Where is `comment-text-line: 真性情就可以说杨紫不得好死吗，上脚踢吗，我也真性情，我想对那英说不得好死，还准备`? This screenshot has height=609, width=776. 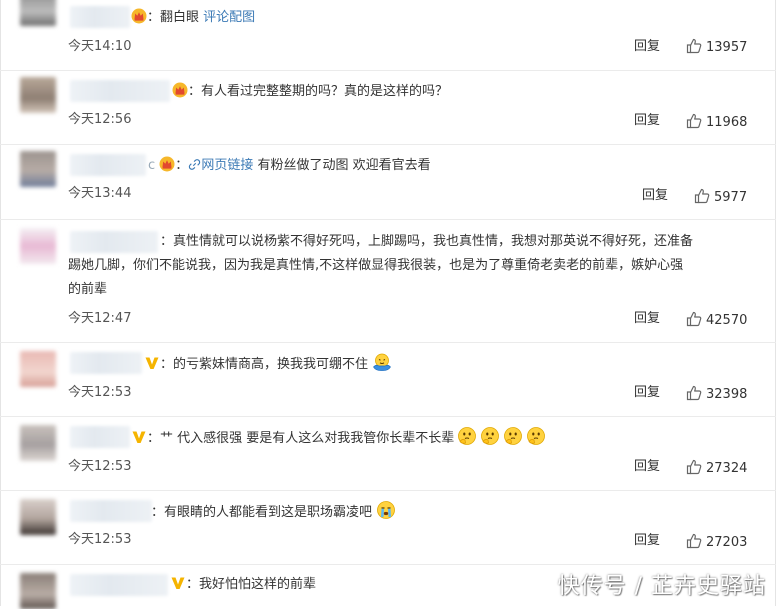 comment-text-line: 真性情就可以说杨紫不得好死吗，上脚踢吗，我也真性情，我想对那英说不得好死，还准备 is located at coordinates (433, 241).